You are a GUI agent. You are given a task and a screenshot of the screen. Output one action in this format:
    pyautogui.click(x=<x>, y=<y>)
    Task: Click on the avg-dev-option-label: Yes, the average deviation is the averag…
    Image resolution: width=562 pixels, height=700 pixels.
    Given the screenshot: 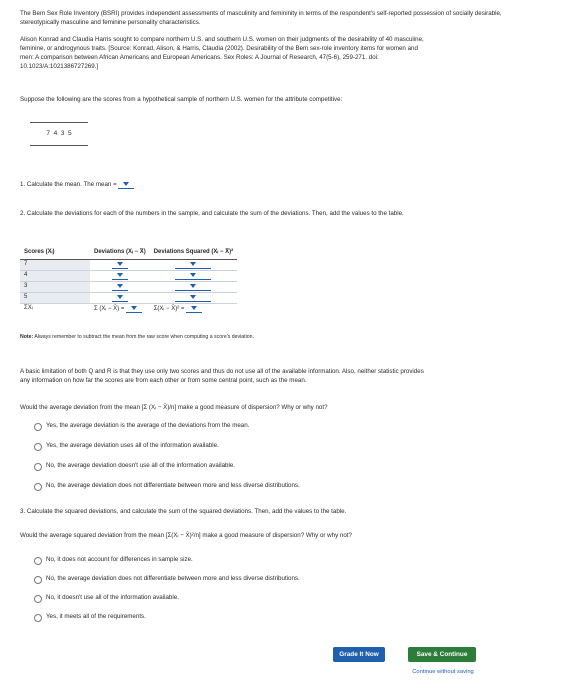 What is the action you would take?
    pyautogui.click(x=148, y=425)
    